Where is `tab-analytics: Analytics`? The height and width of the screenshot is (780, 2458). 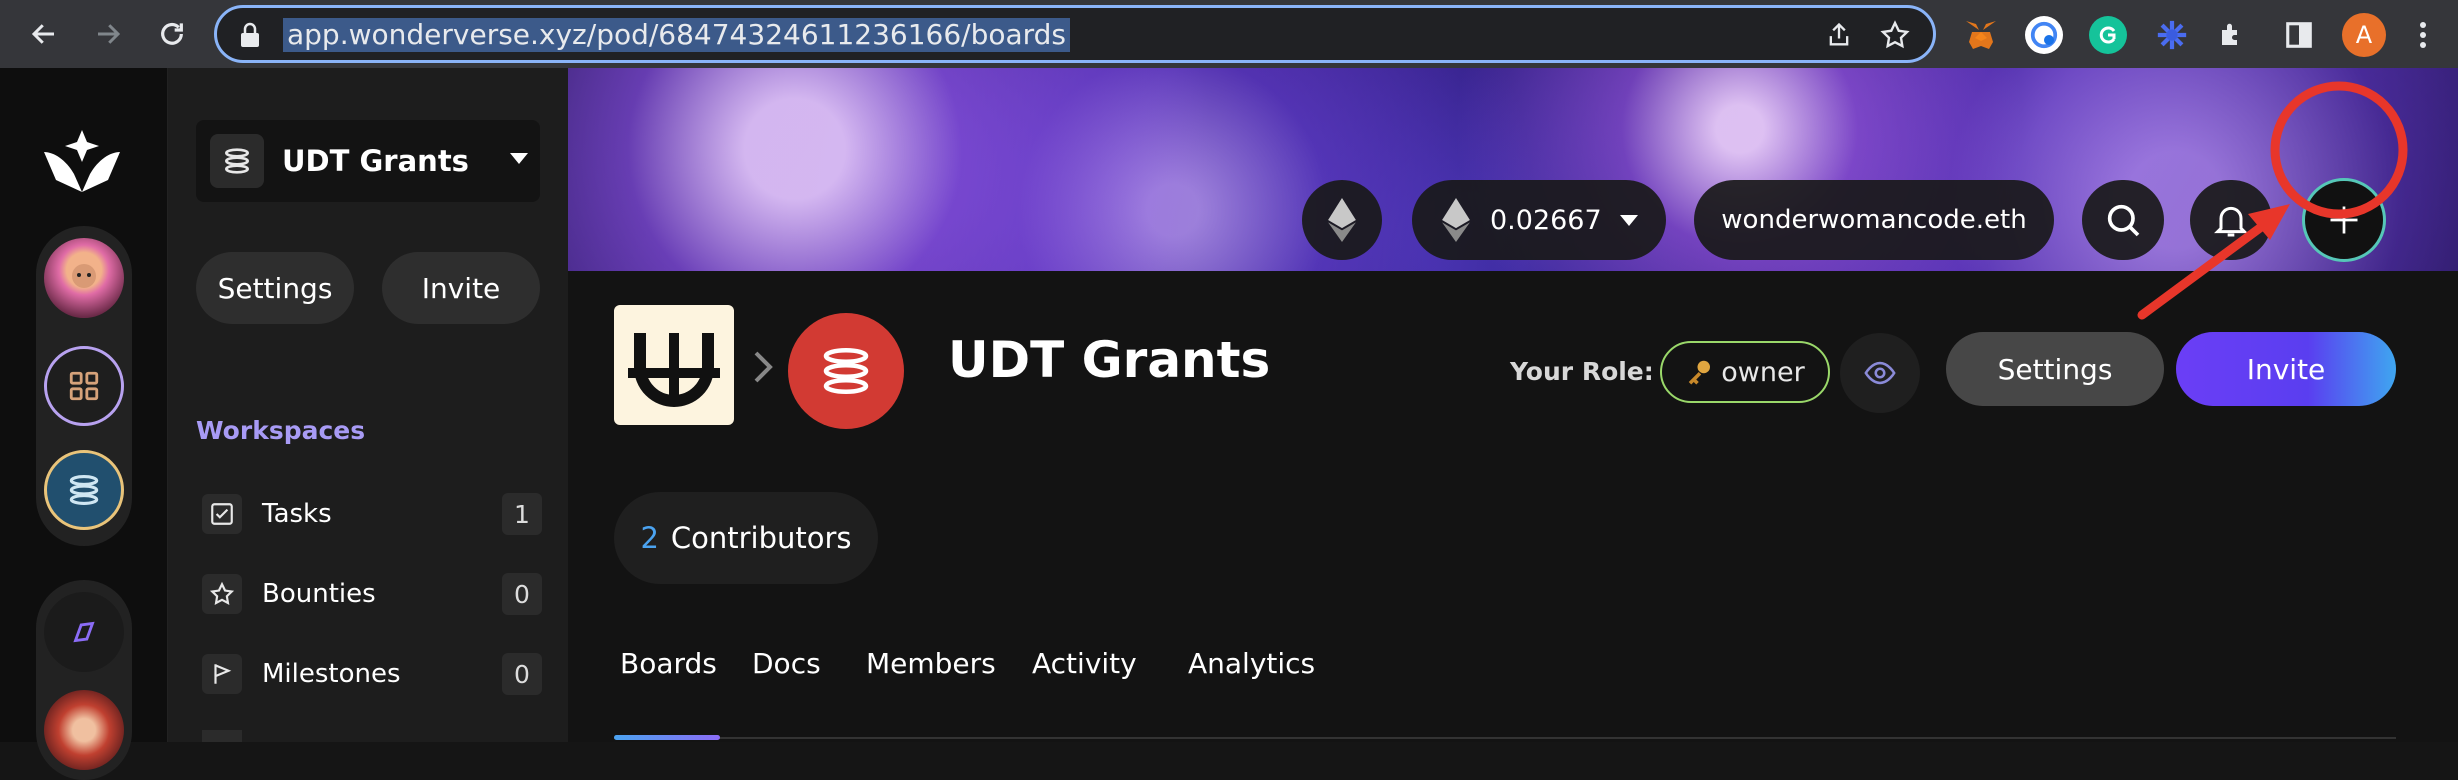 tab-analytics: Analytics is located at coordinates (1251, 663).